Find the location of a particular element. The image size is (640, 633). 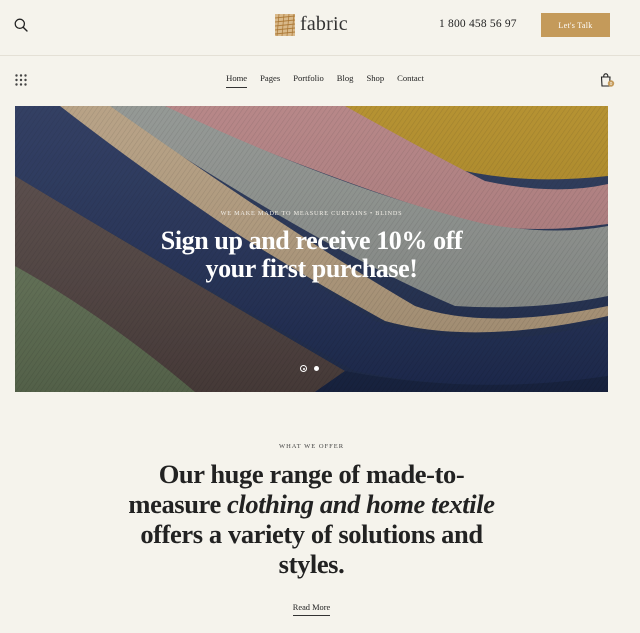

offer-line-2-plain: measure is located at coordinates (178, 504).